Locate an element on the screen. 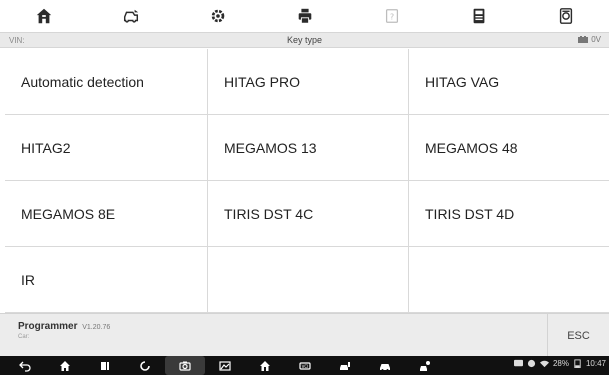  camera-icon is located at coordinates (185, 366).